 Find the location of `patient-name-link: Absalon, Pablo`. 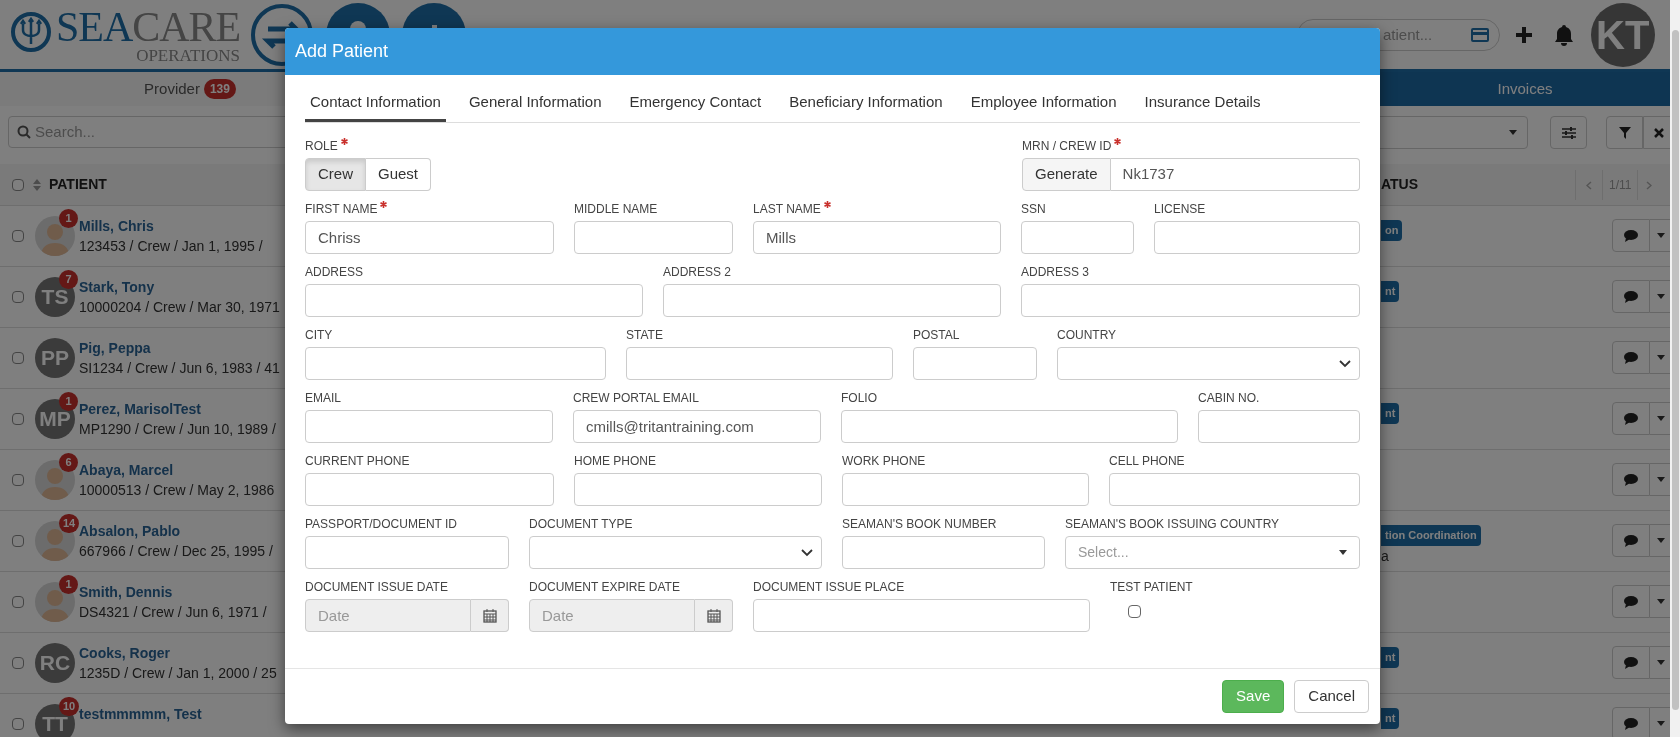

patient-name-link: Absalon, Pablo is located at coordinates (176, 531).